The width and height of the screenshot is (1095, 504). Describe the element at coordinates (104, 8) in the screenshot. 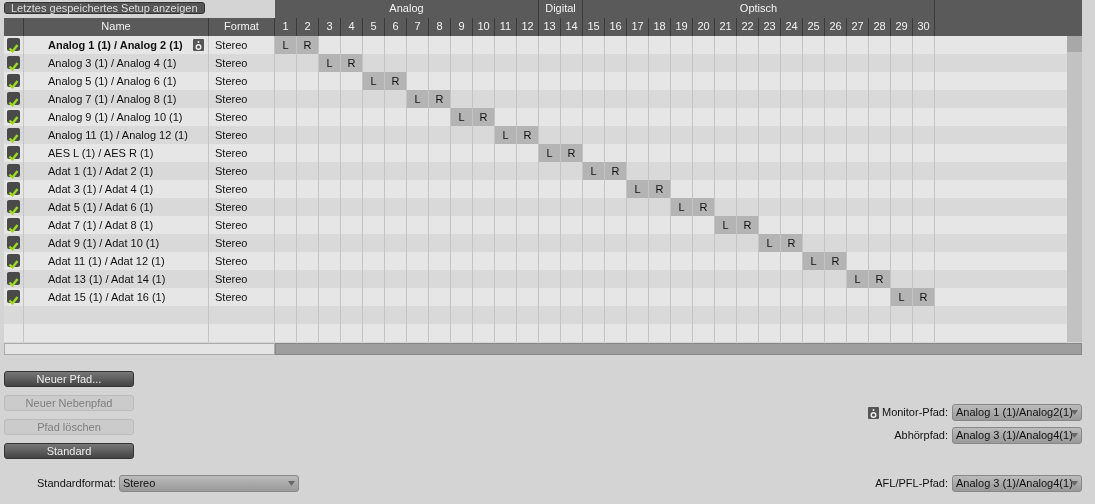

I see `setup-button: Letztes gespeichertes Setup anzeigen` at that location.